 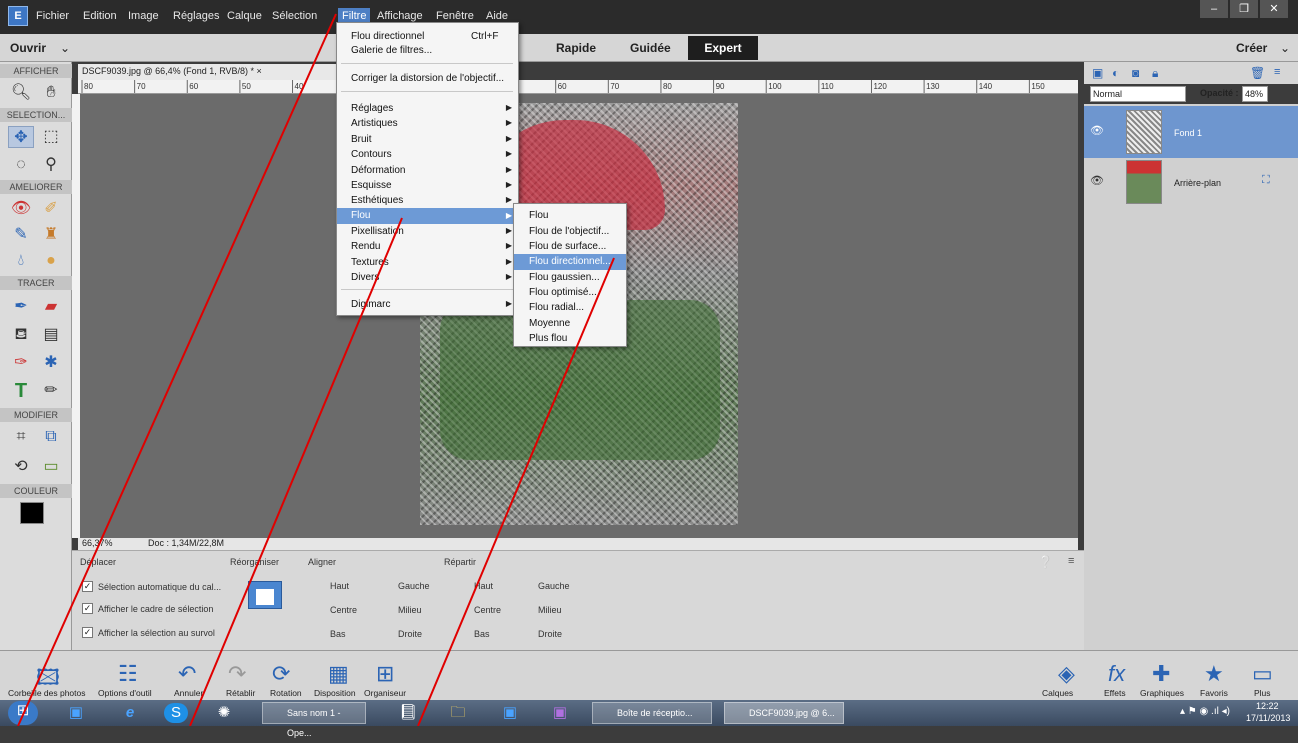 What do you see at coordinates (21, 235) in the screenshot?
I see `sharpen-icon: ✎` at bounding box center [21, 235].